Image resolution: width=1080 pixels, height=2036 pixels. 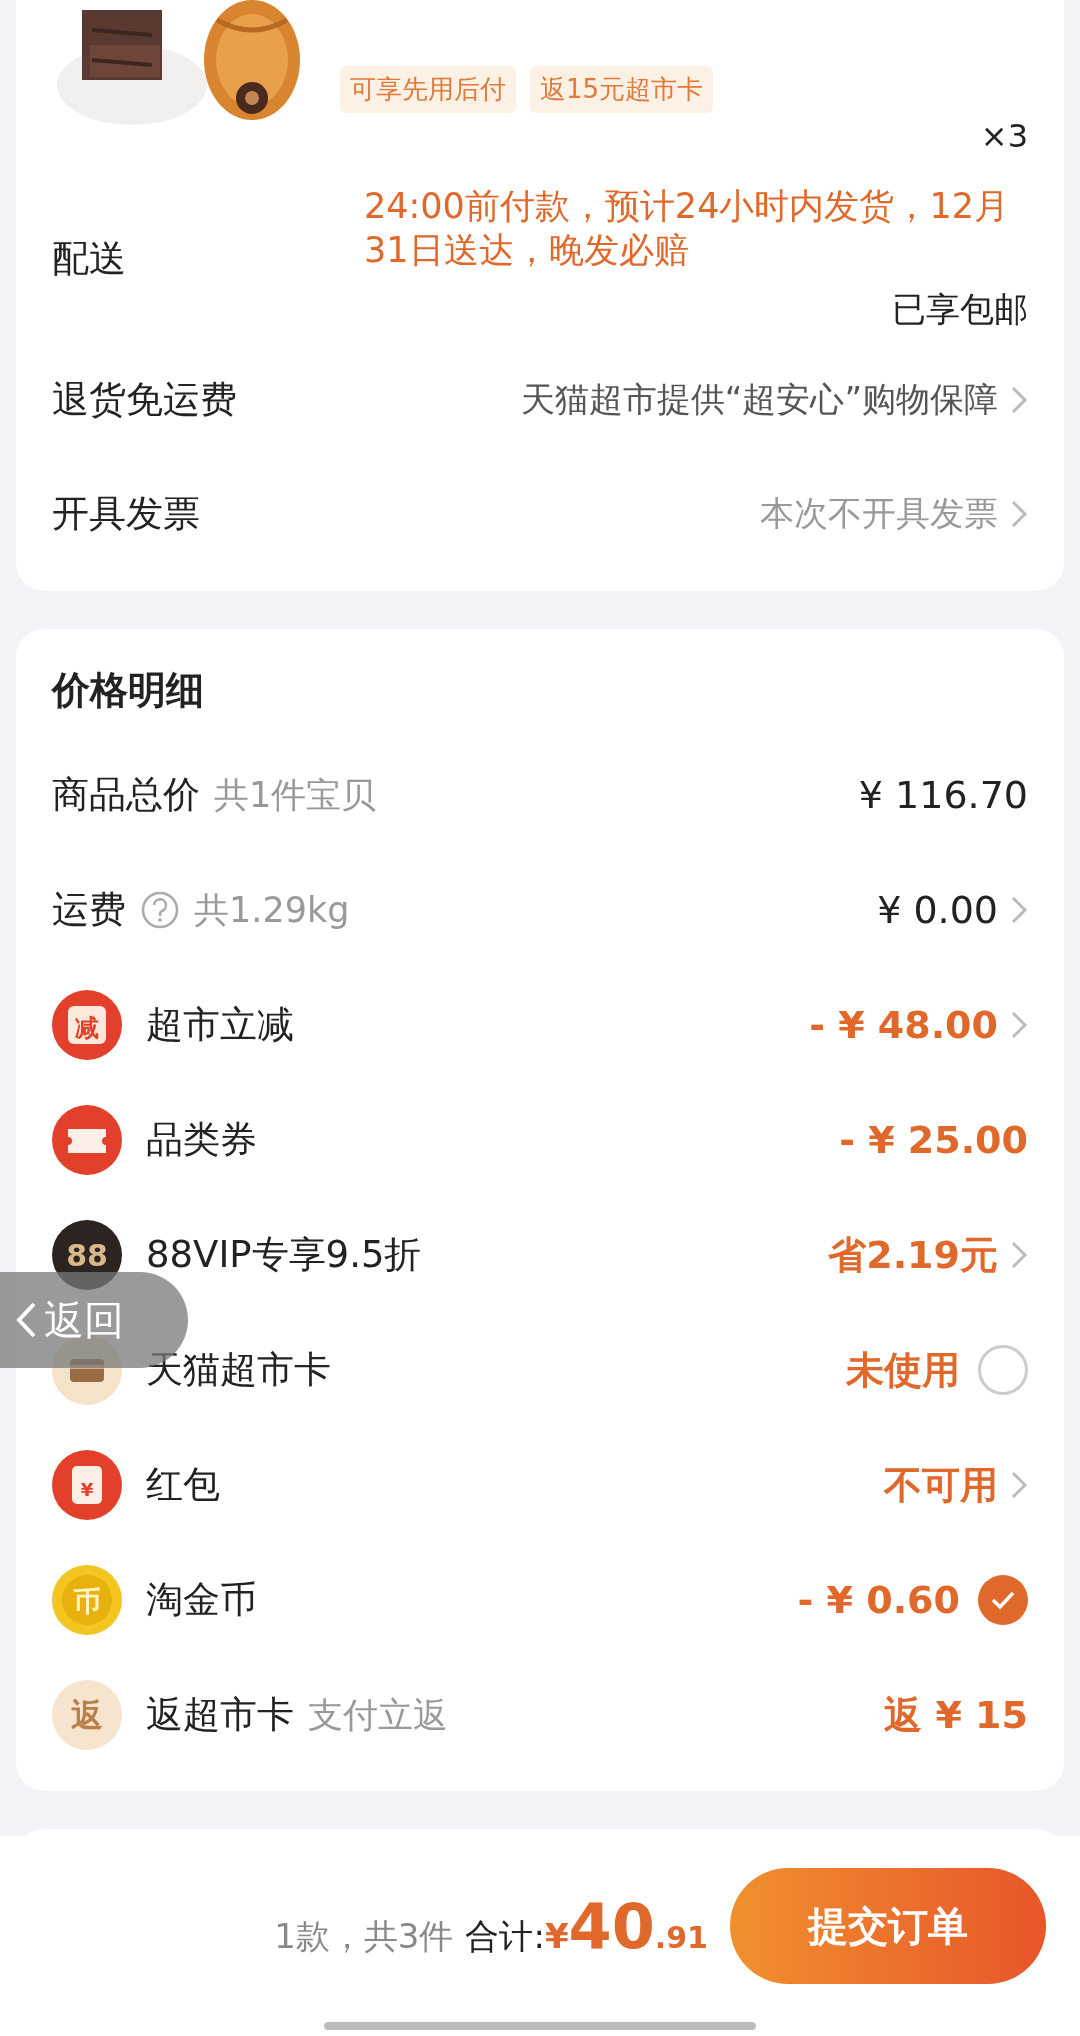 I want to click on currency-sign: ¥, so click(x=556, y=1935).